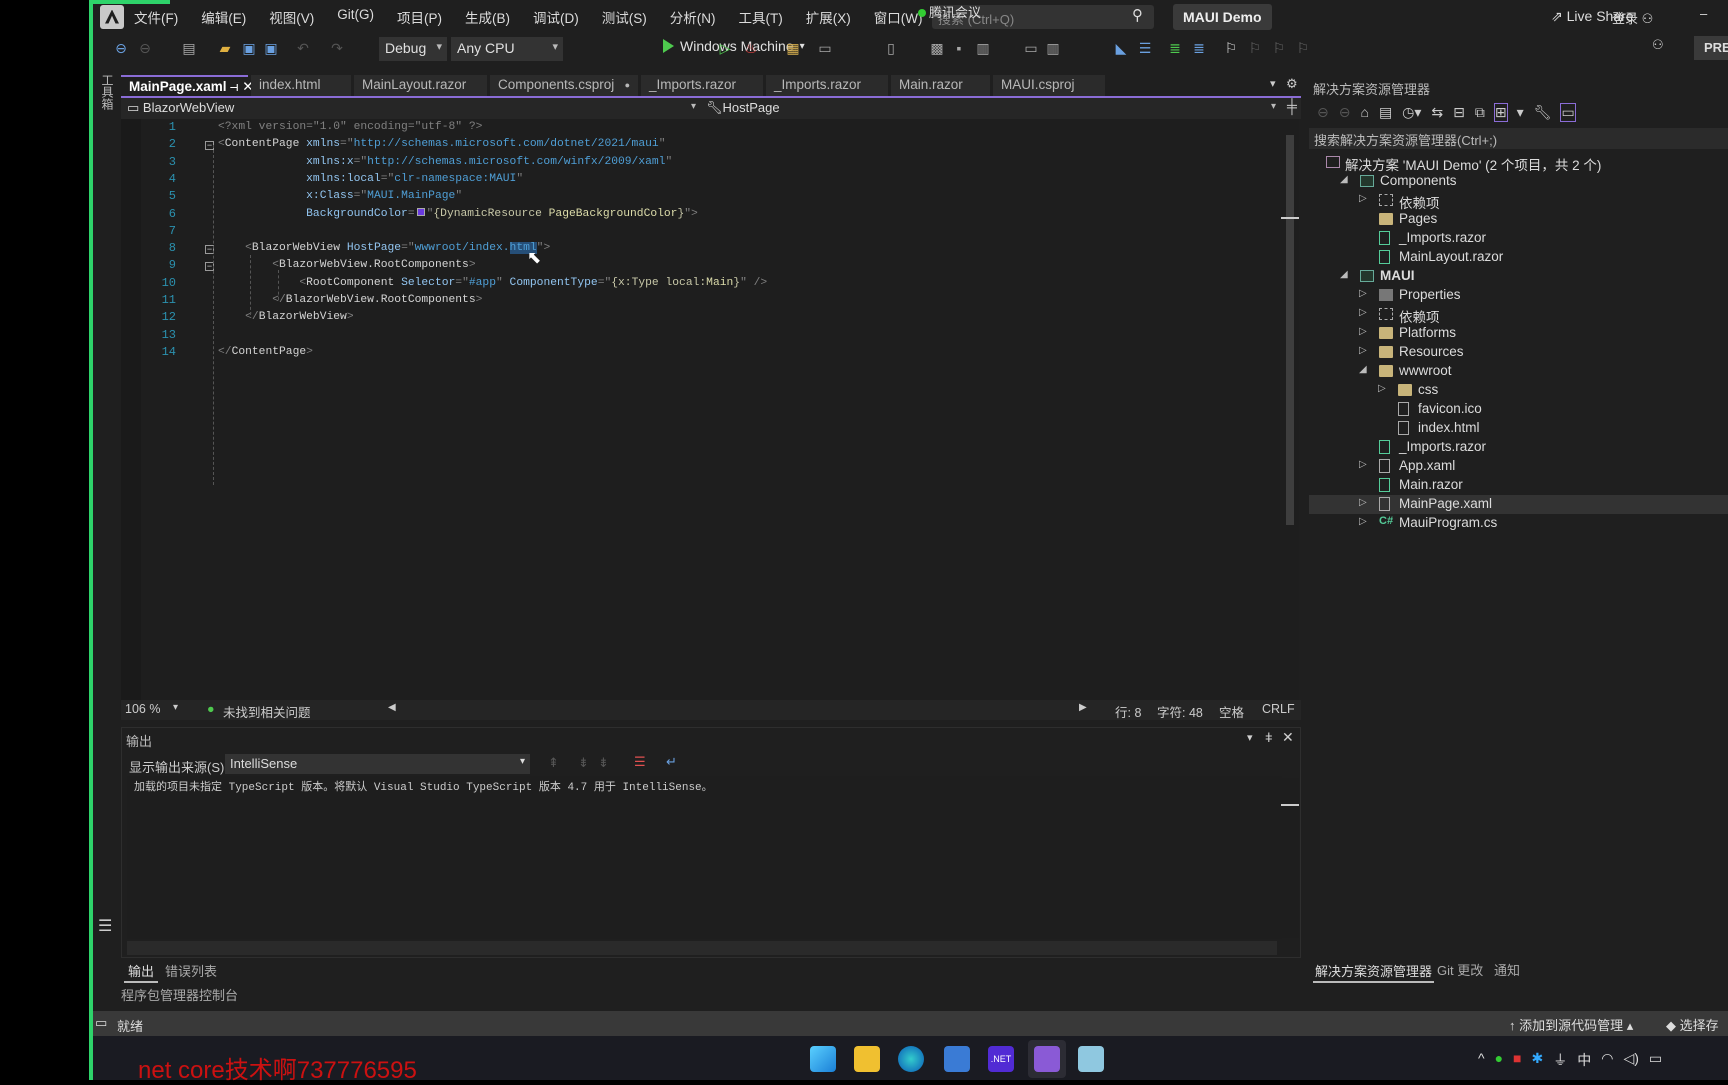  Describe the element at coordinates (1279, 48) in the screenshot. I see `next-bookmark-icon: ⚐` at that location.